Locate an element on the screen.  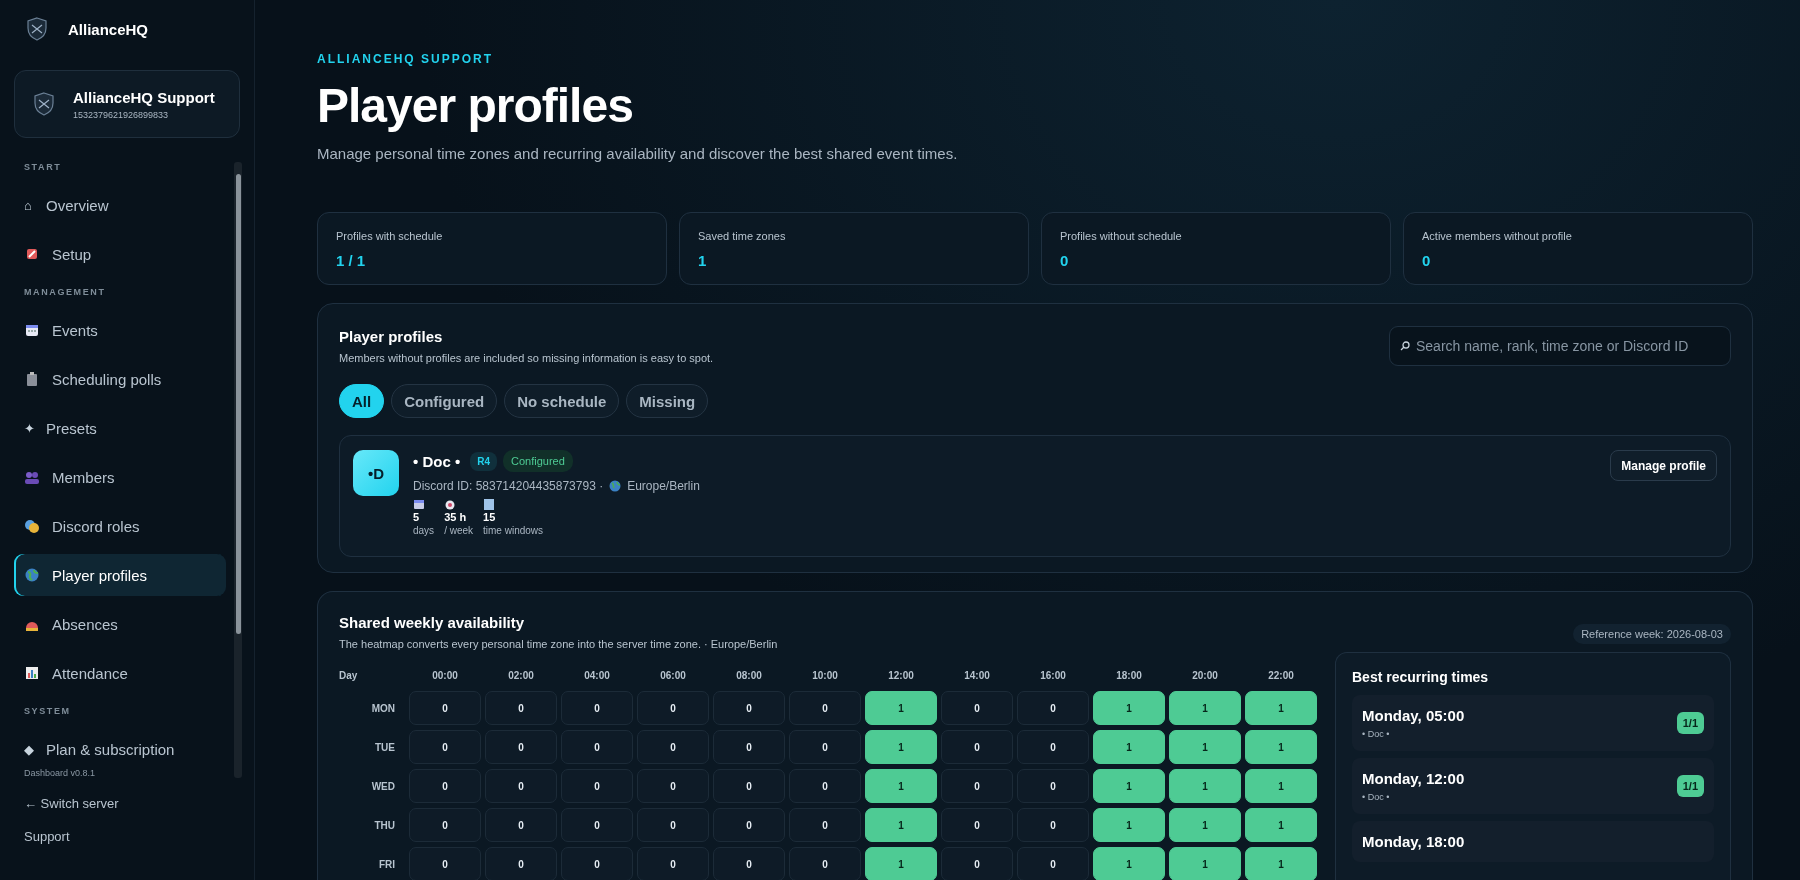
filter-chip: No schedule is located at coordinates (562, 401).